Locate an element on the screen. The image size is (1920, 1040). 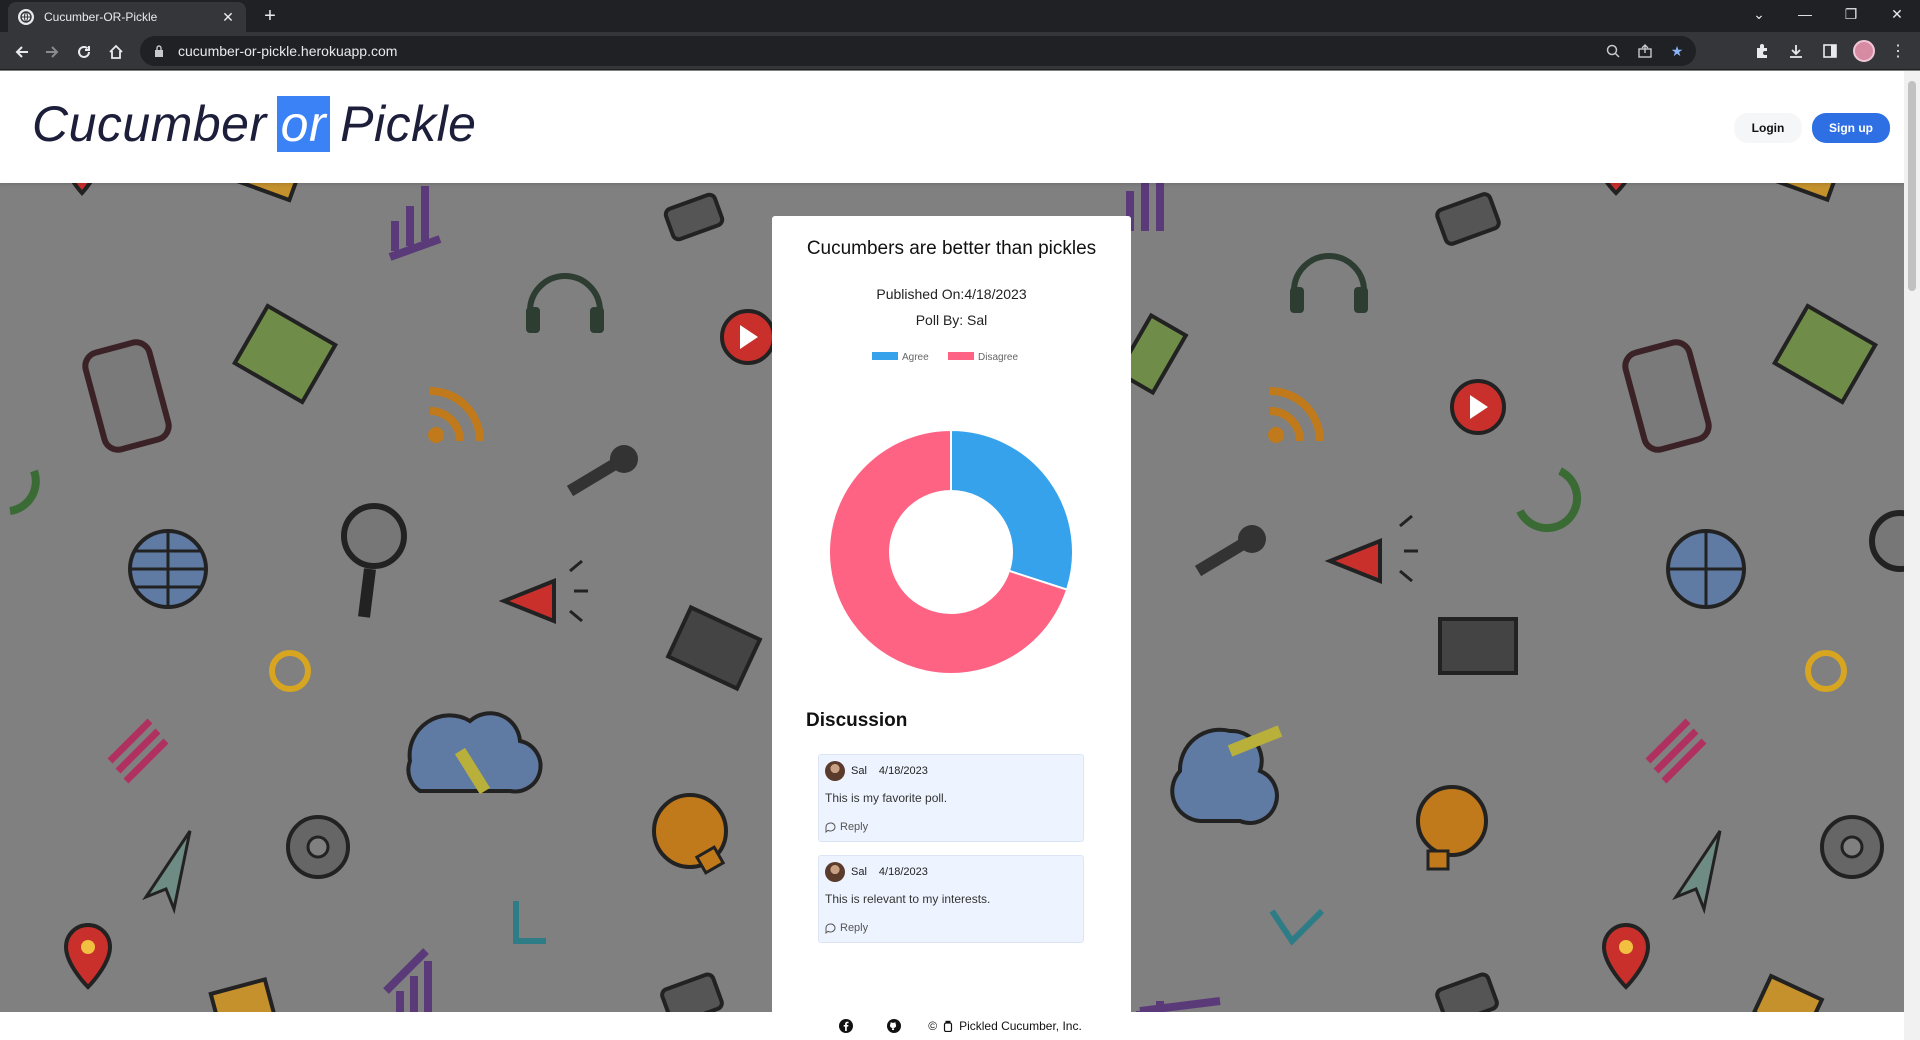
headset-icon is located at coordinates (1329, 283).